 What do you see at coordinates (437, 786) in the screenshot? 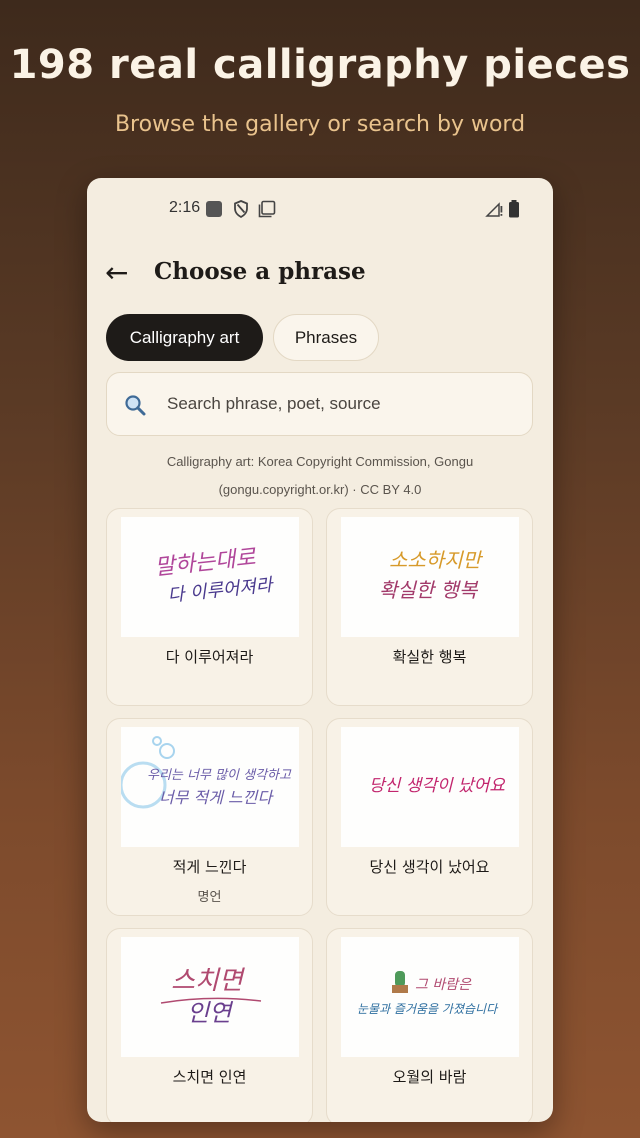
I see `calligraphy-art-line-1: 당신 생각이 났어요` at bounding box center [437, 786].